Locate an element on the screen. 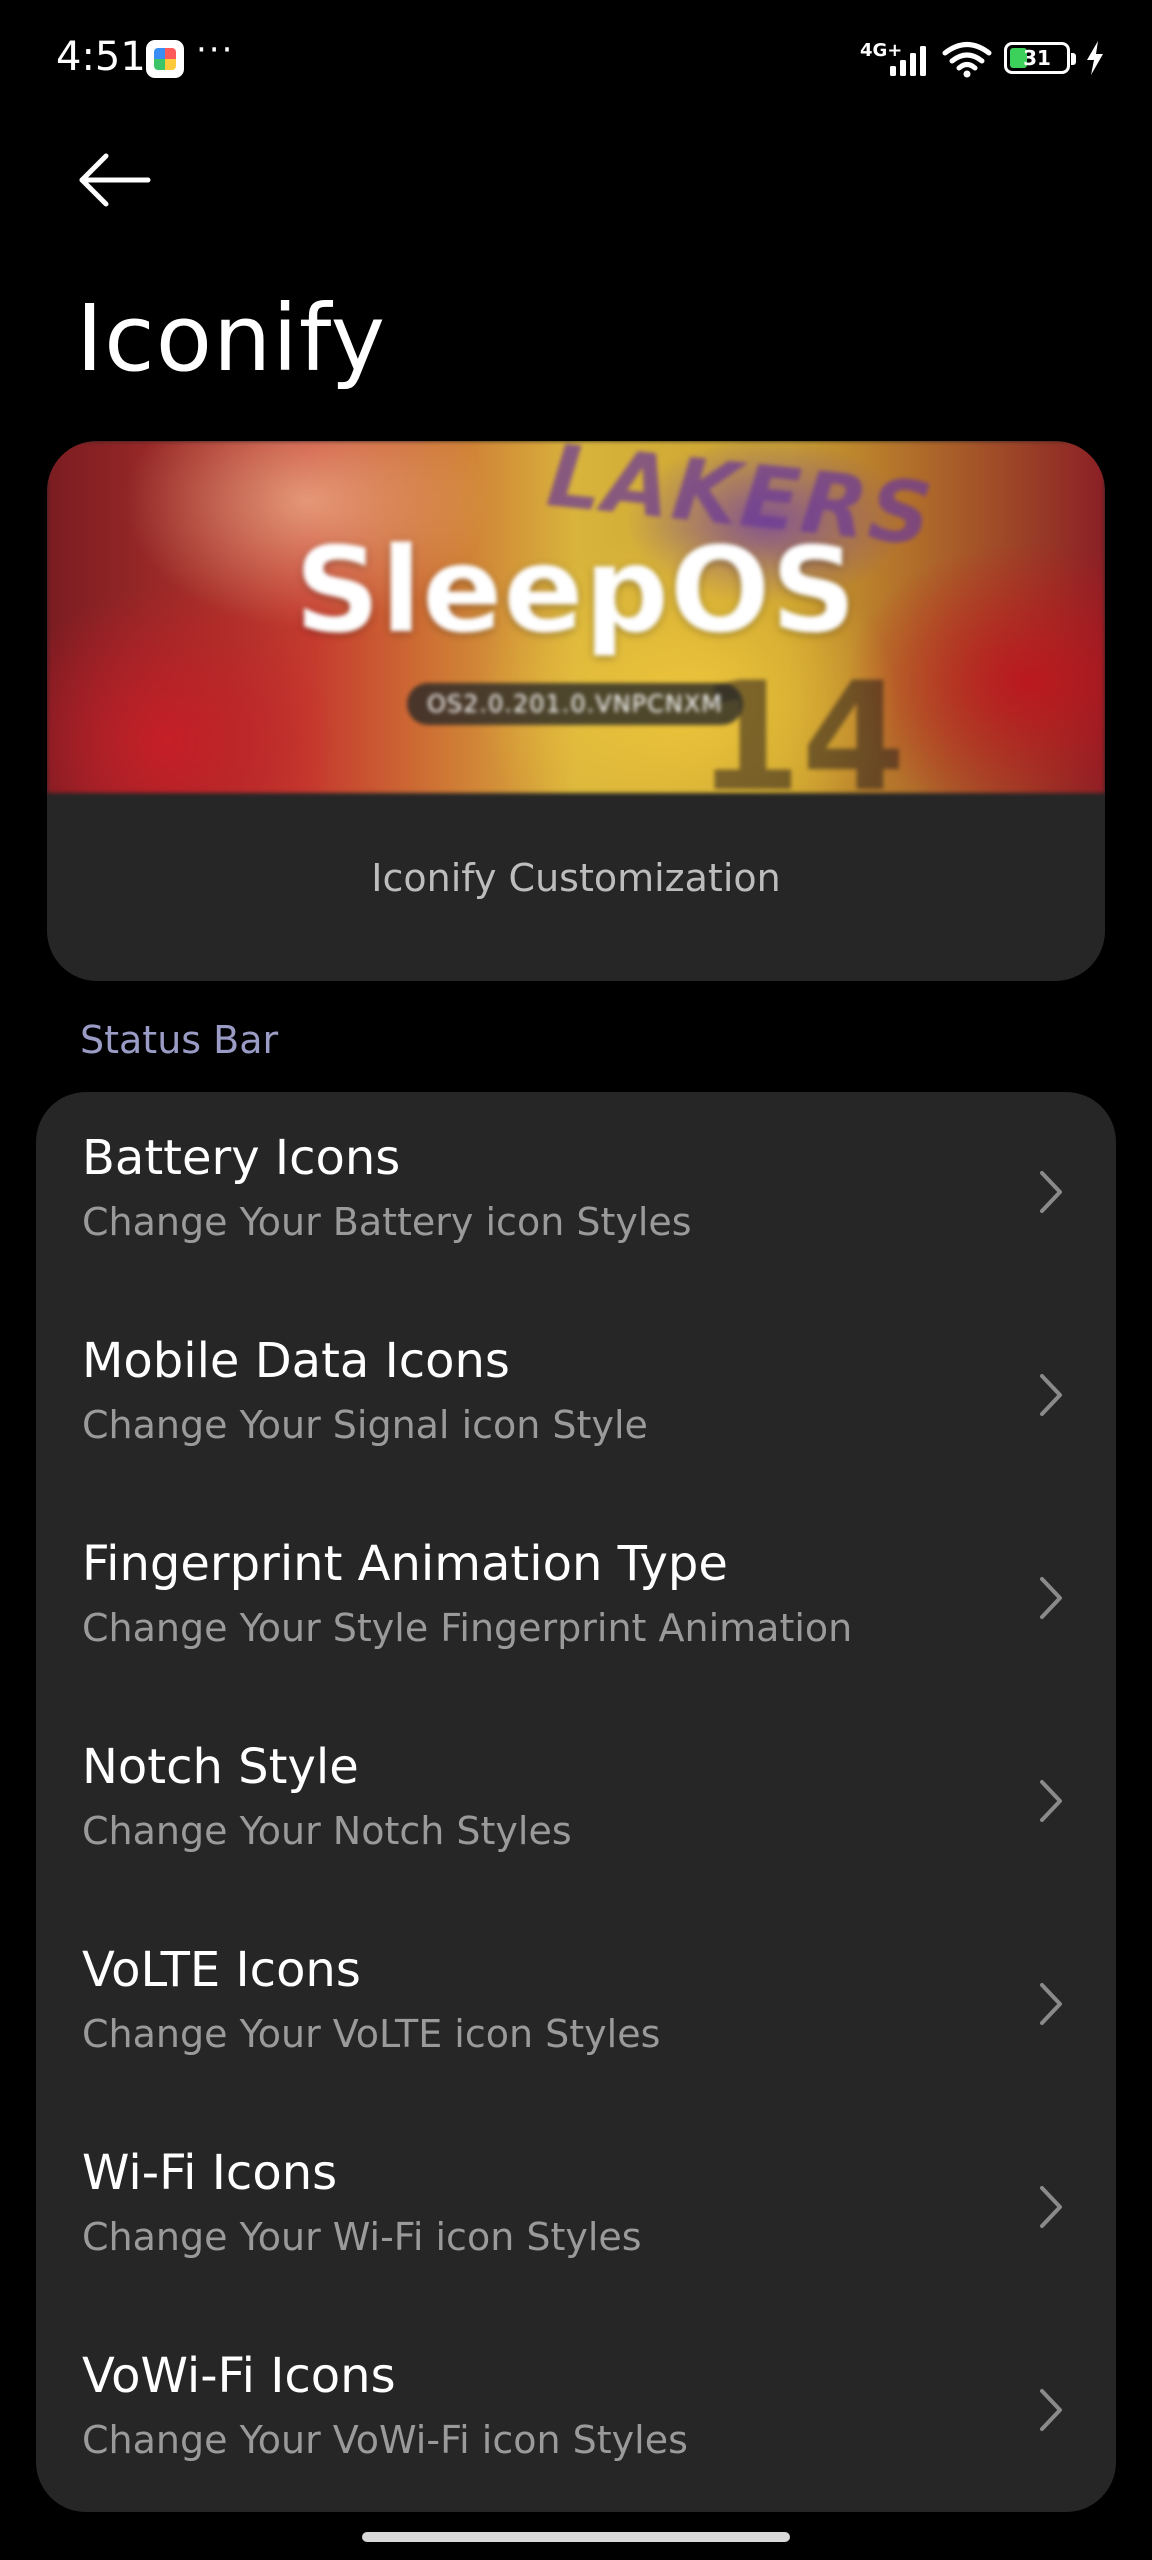 This screenshot has height=2560, width=1152. list-item-title: Fingerprint Animation Type is located at coordinates (405, 1564).